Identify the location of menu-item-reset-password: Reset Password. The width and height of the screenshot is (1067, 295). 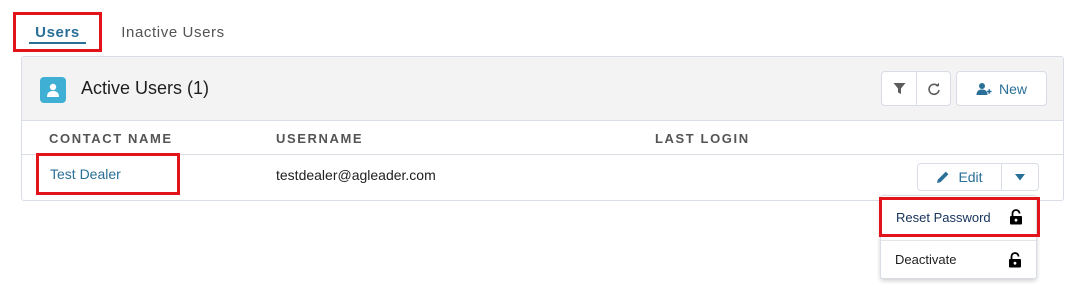
(959, 217).